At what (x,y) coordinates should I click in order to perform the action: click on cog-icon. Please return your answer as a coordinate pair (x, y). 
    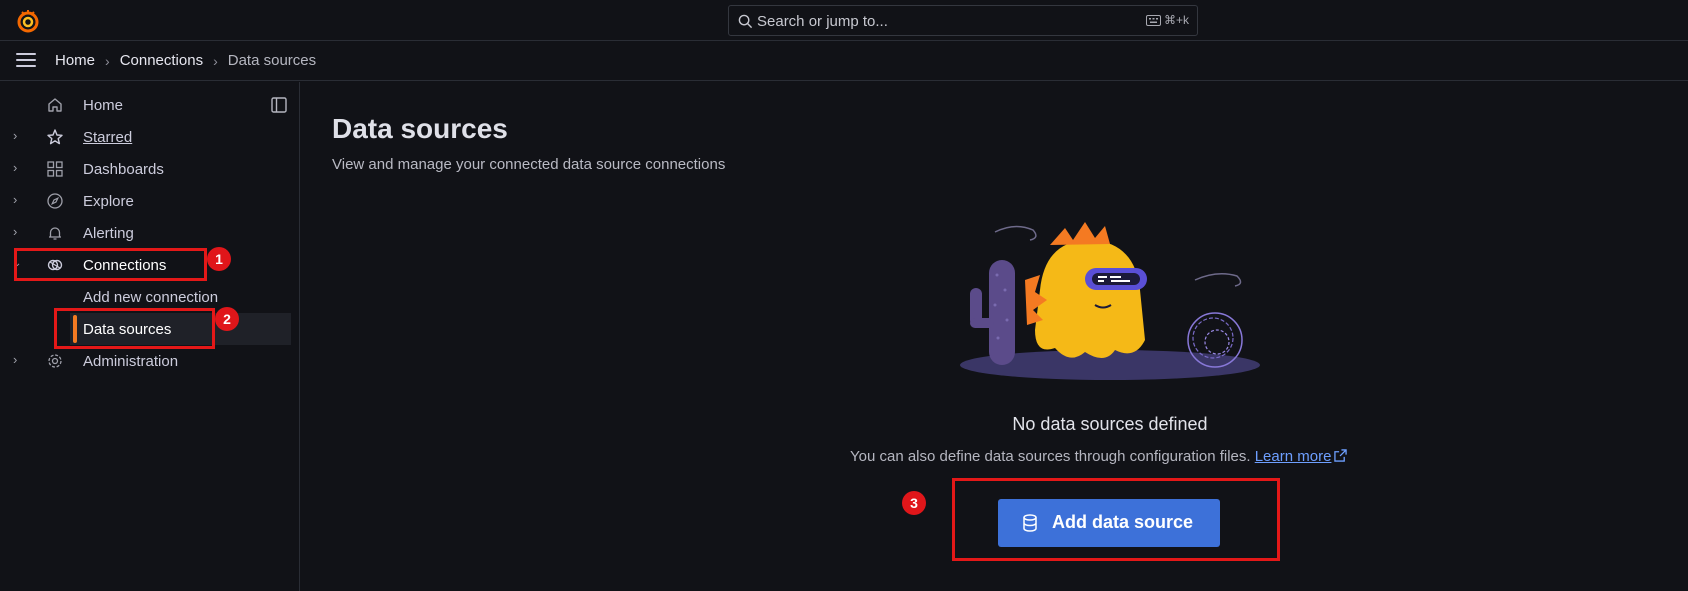
    Looking at the image, I should click on (55, 361).